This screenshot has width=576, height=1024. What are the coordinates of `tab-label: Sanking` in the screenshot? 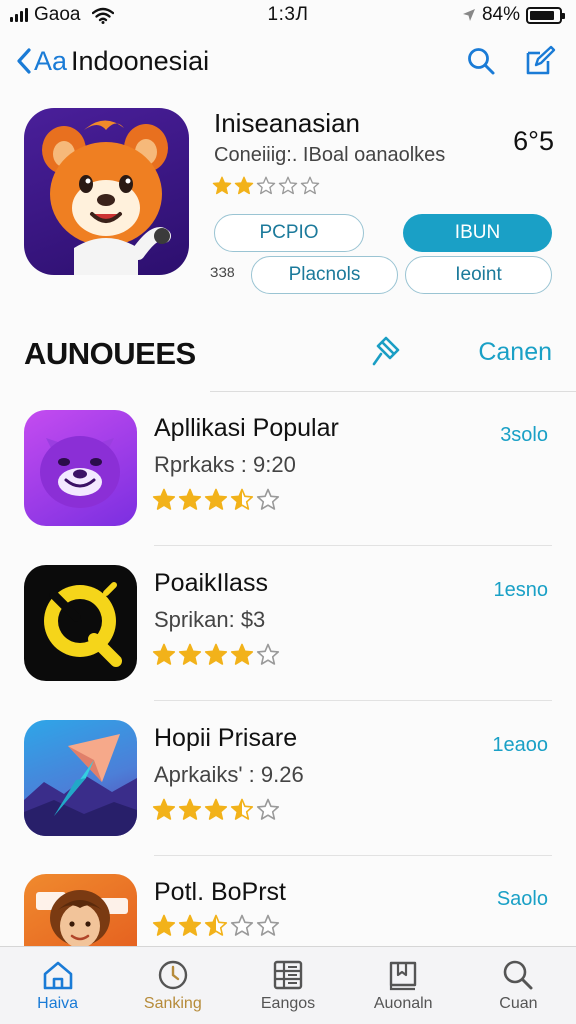 It's located at (172, 1003).